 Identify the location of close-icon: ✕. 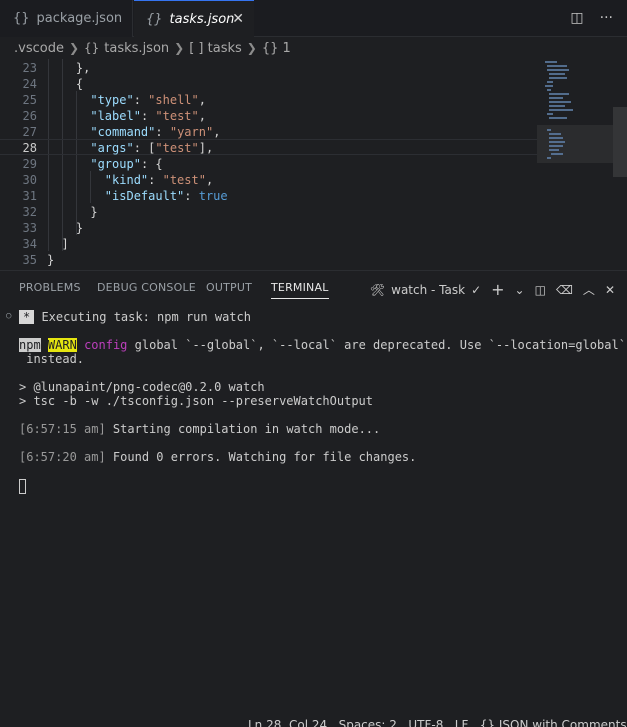
(238, 19).